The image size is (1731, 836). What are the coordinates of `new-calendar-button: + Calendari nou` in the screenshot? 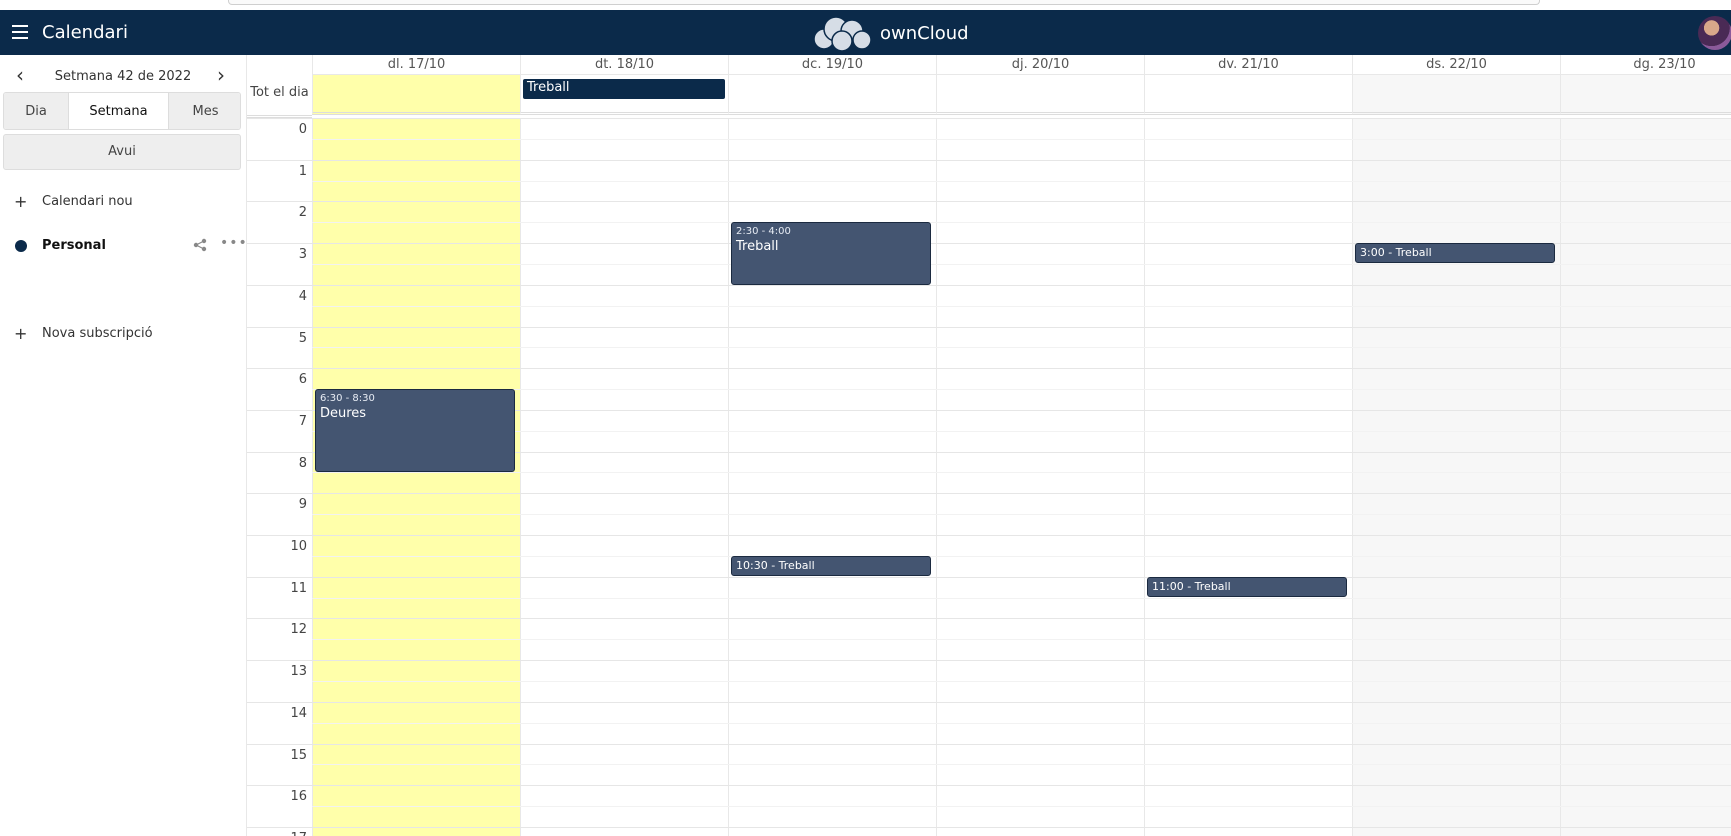 It's located at (123, 202).